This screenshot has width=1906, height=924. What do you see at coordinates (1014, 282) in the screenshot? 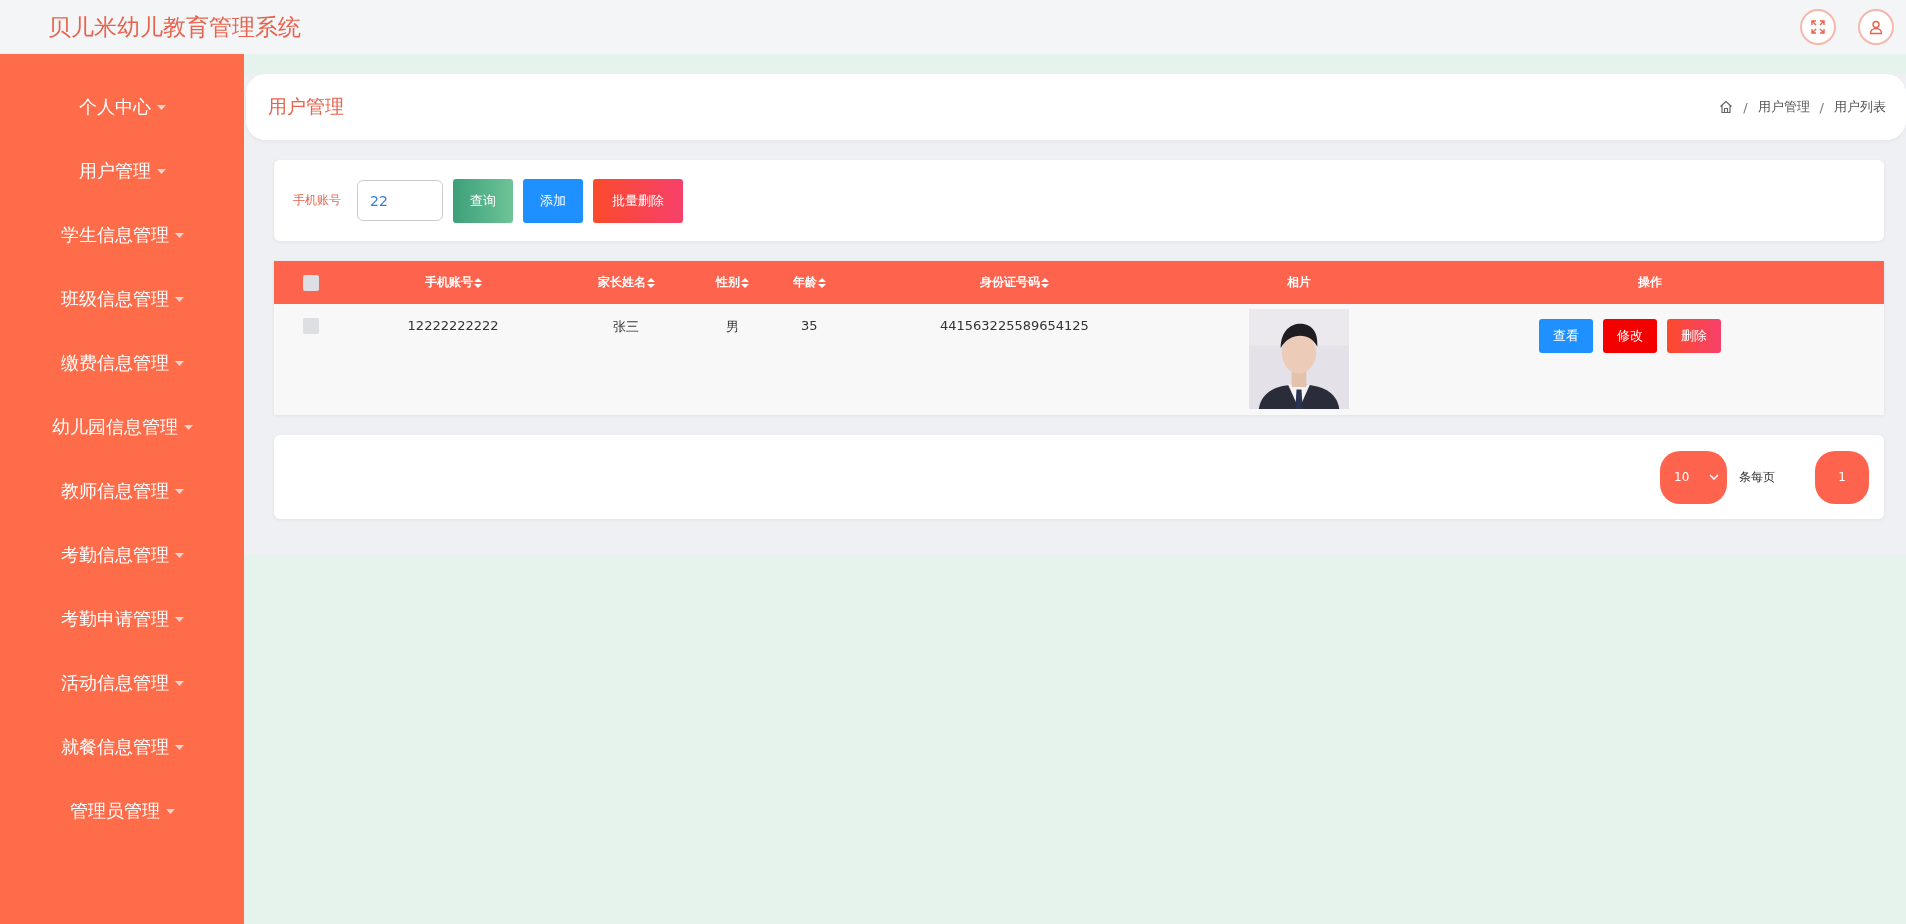
I see `column-header: 身份证号码` at bounding box center [1014, 282].